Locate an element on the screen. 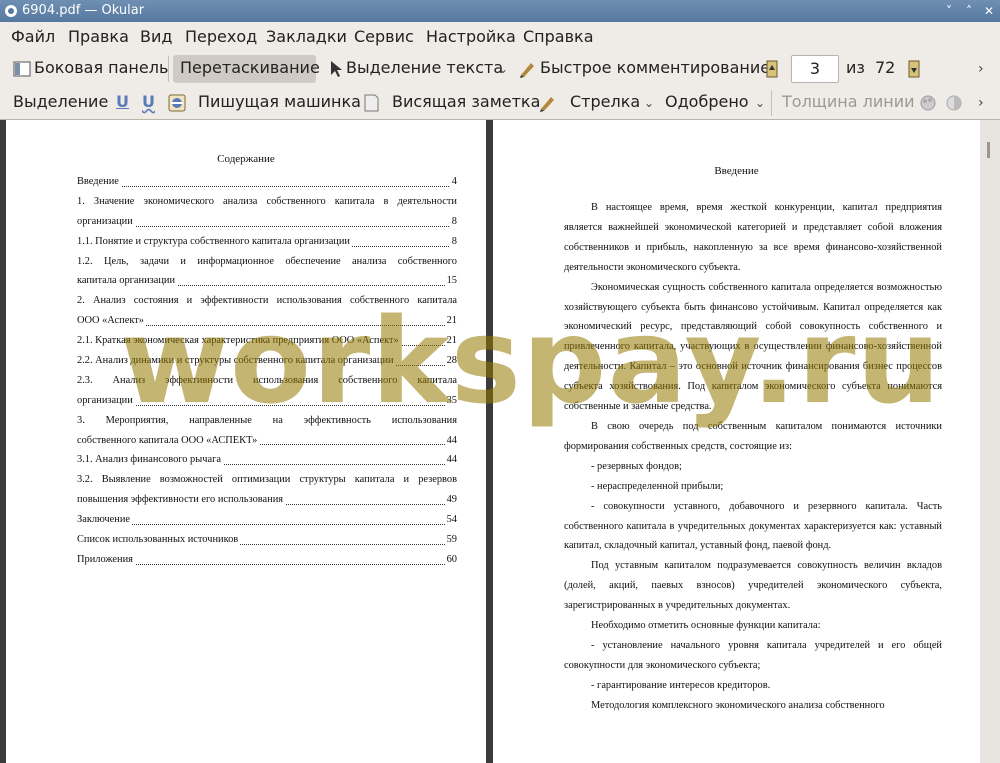  toc-entry: Список использованных источников 59 is located at coordinates (267, 540).